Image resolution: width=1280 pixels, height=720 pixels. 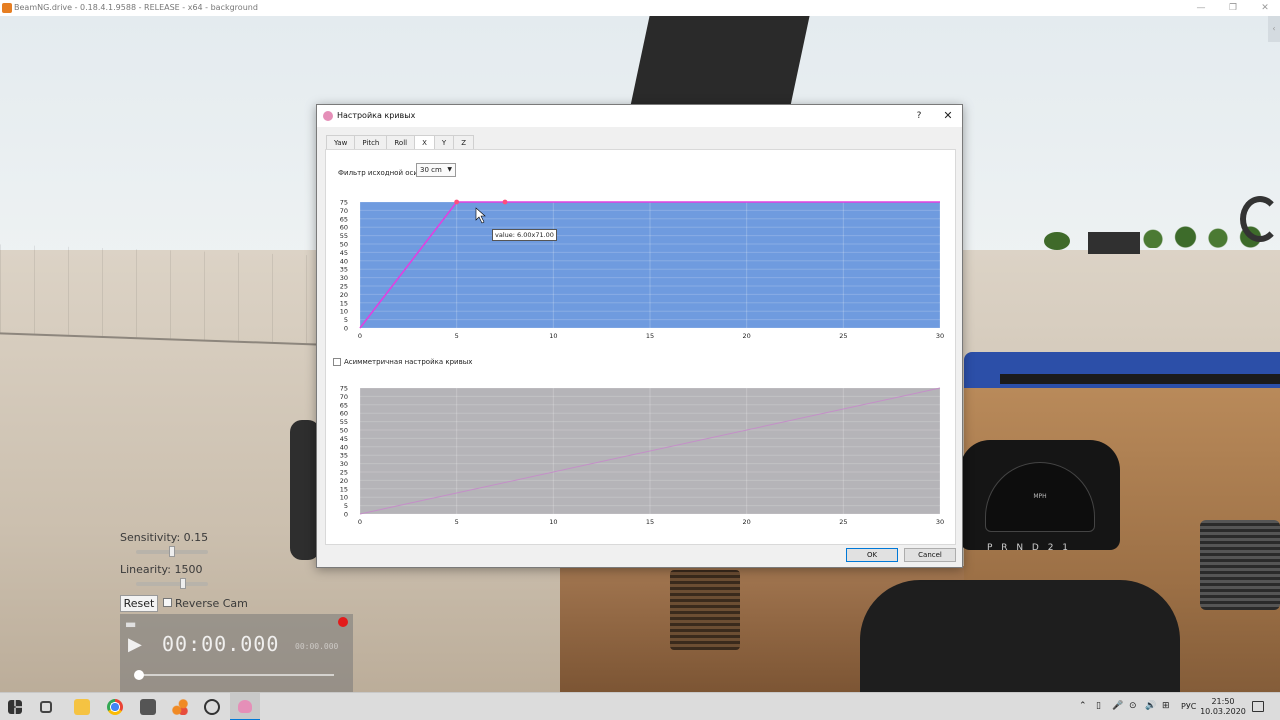 I want to click on tray-chevron-icon: ⌃, so click(x=1083, y=706).